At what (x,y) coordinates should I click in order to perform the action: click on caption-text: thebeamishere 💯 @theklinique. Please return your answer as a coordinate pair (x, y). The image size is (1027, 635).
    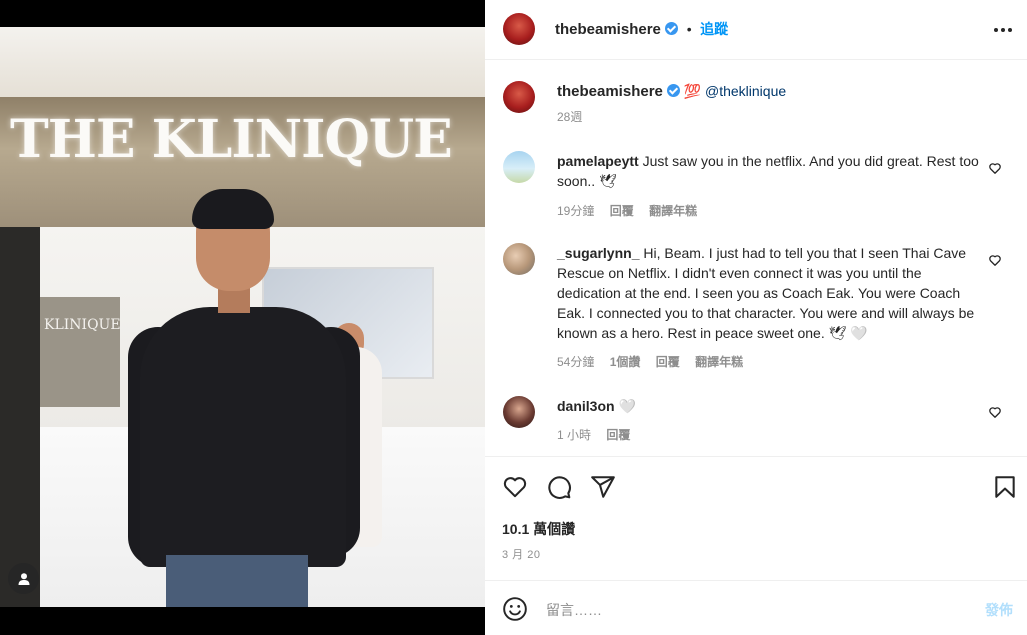
    Looking at the image, I should click on (772, 91).